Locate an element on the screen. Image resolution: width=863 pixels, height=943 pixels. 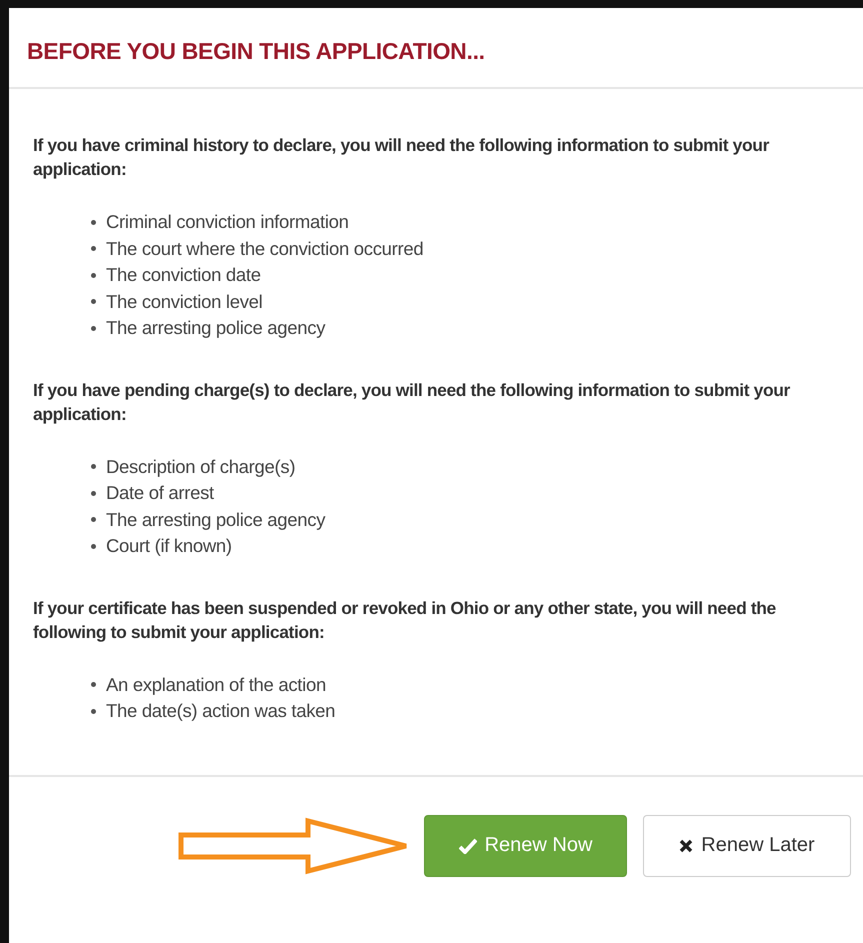
list-item: Criminal conviction information is located at coordinates (227, 222).